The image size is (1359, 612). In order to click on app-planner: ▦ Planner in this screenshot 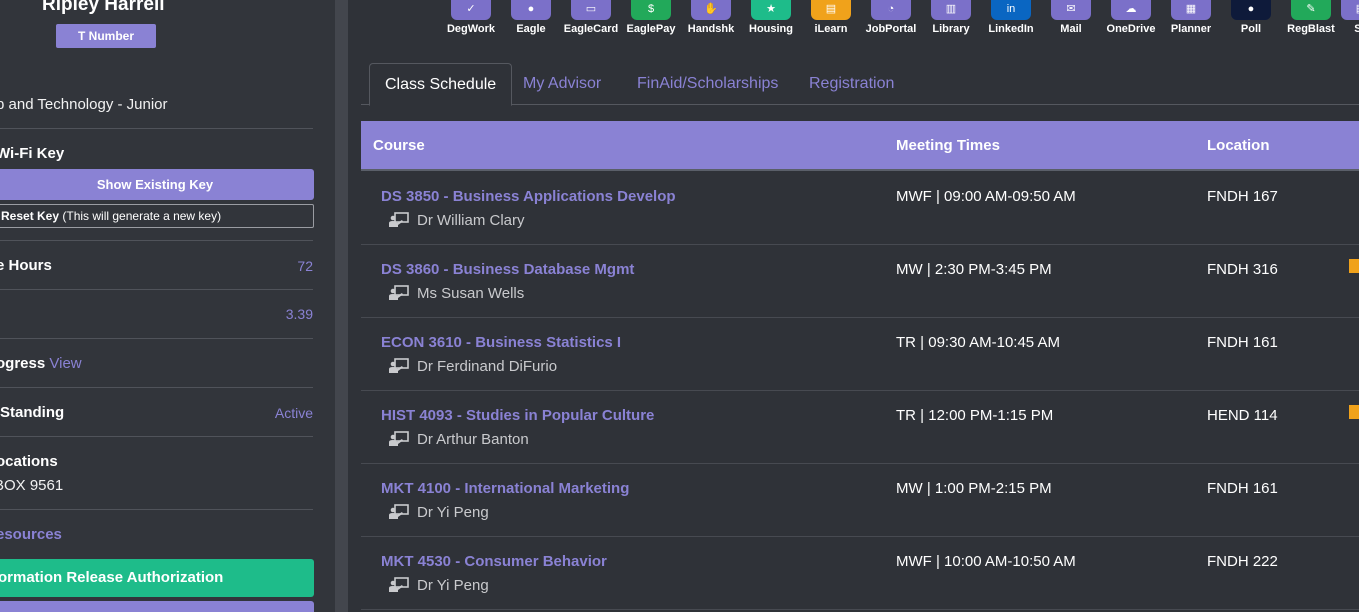, I will do `click(1191, 17)`.